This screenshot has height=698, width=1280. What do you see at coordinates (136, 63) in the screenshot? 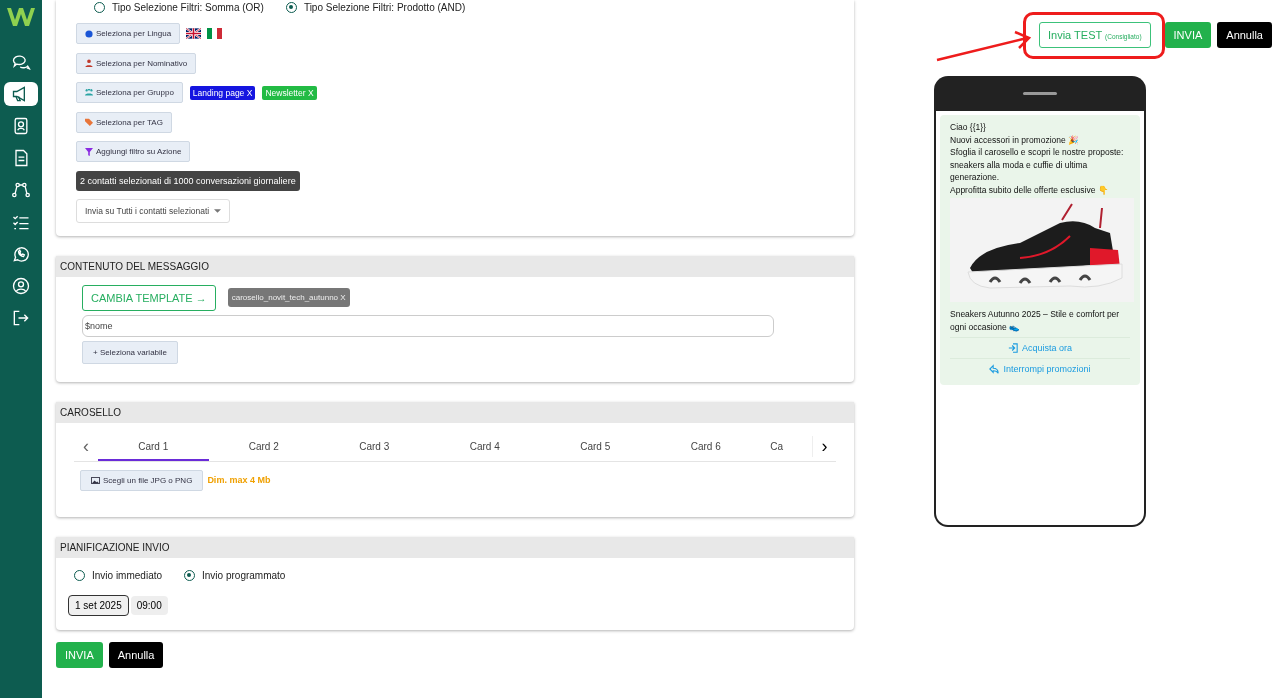
I see `person-filter-button: Seleziona per Nominativo` at bounding box center [136, 63].